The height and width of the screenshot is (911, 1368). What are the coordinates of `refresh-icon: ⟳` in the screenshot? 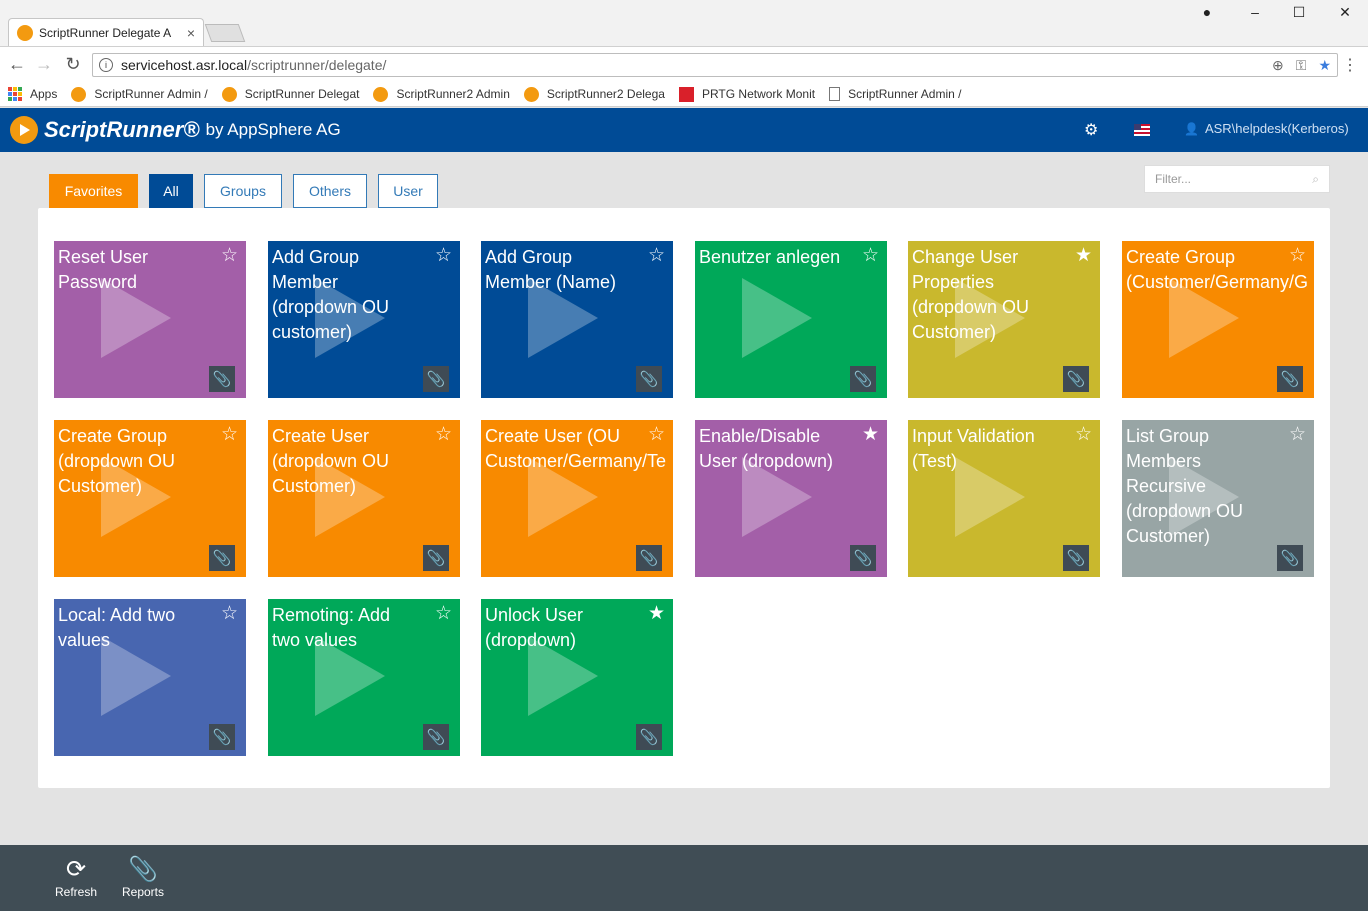 It's located at (76, 869).